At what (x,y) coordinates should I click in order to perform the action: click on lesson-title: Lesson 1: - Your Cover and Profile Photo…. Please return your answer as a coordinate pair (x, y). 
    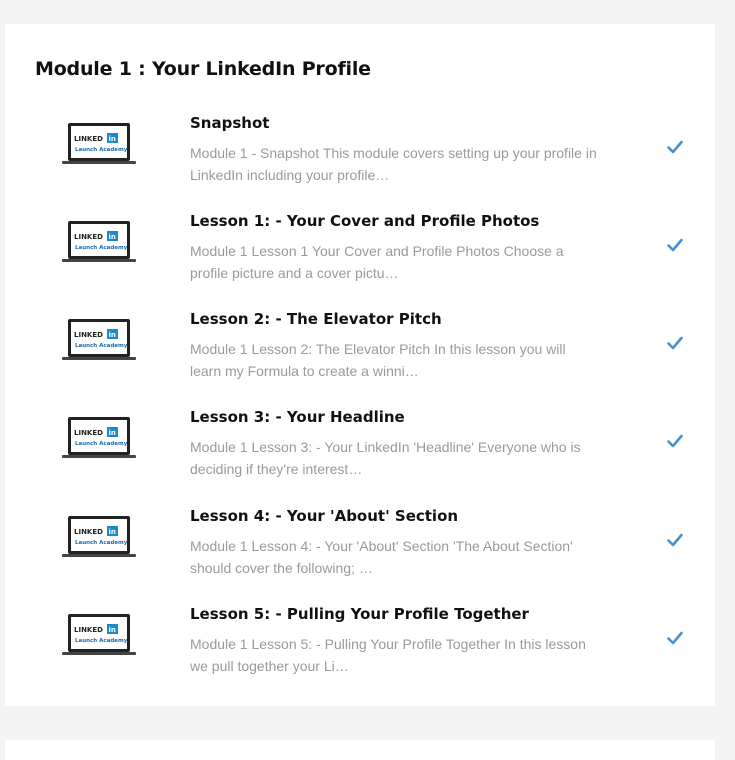
    Looking at the image, I should click on (364, 221).